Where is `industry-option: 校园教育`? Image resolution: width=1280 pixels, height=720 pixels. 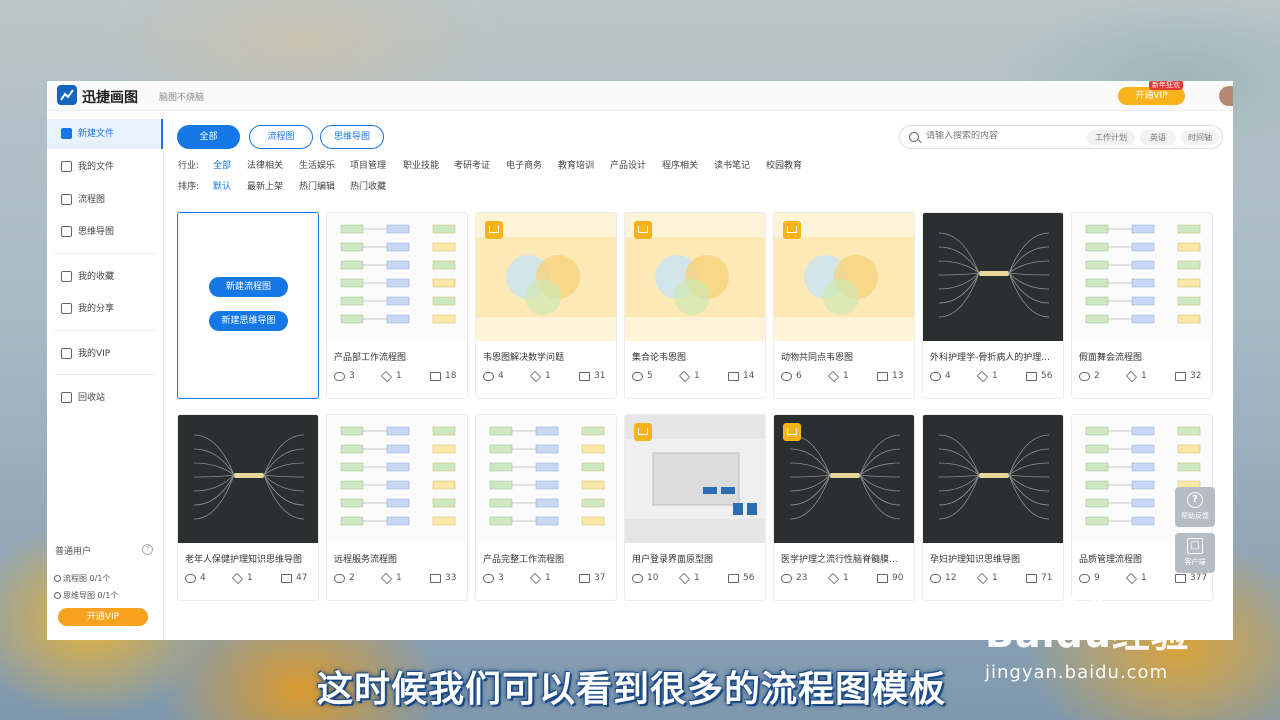
industry-option: 校园教育 is located at coordinates (784, 166).